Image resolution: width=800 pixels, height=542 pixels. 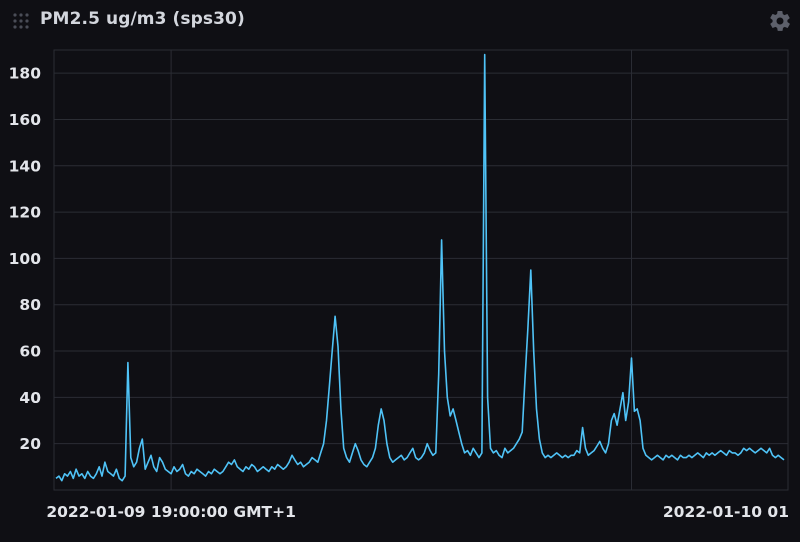 I want to click on x-axis: 2022-01-09 19:00:00 GMT+1 2022-01-10 01, so click(x=417, y=512).